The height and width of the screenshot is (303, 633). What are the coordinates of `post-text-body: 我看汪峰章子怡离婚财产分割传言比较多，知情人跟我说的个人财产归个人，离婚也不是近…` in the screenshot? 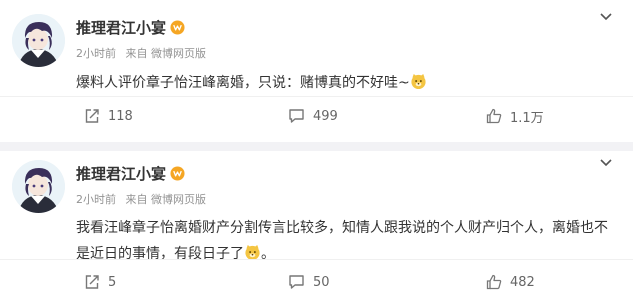 It's located at (342, 241).